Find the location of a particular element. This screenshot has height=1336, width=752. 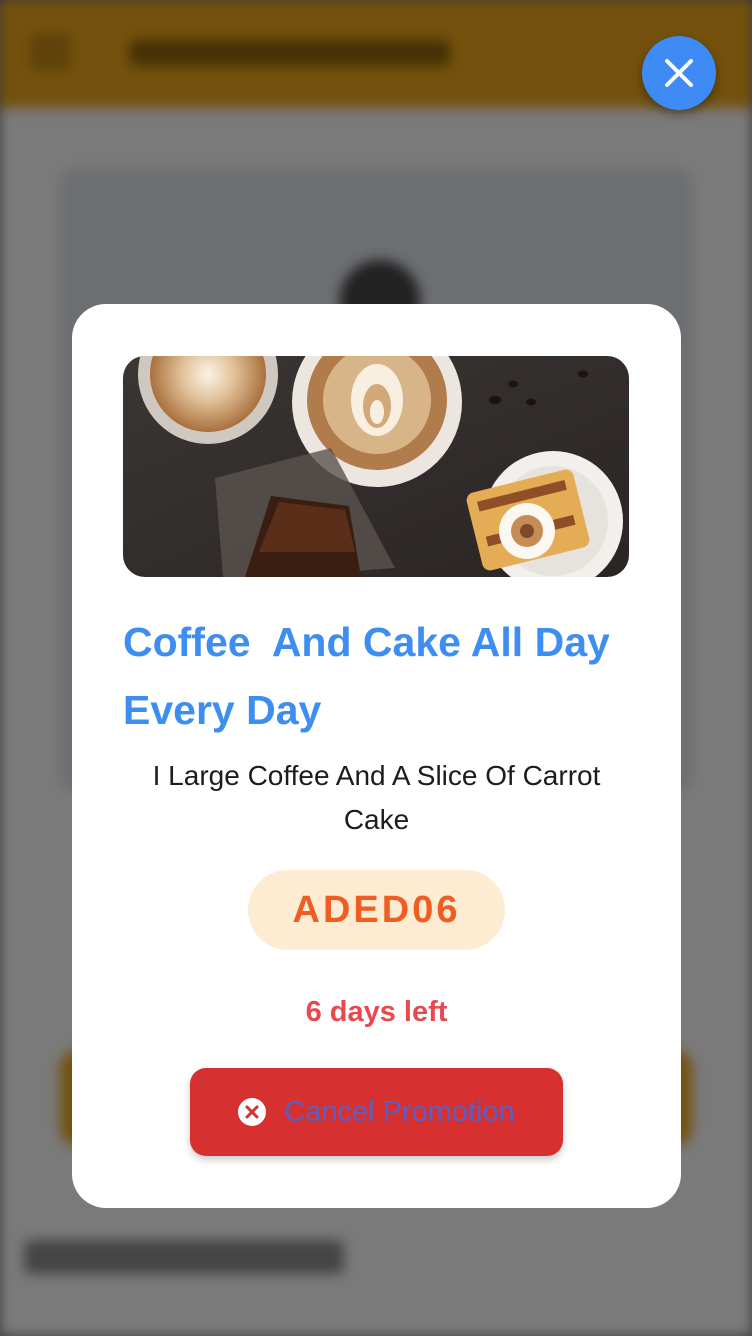

close-icon is located at coordinates (679, 73).